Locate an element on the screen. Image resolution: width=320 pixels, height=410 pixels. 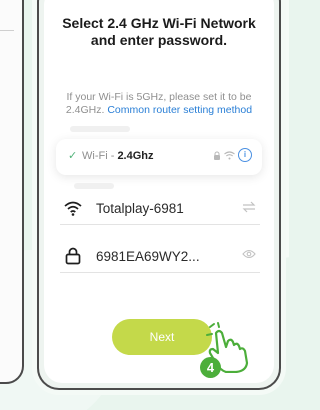
wifi-card-icons: i is located at coordinates (232, 155).